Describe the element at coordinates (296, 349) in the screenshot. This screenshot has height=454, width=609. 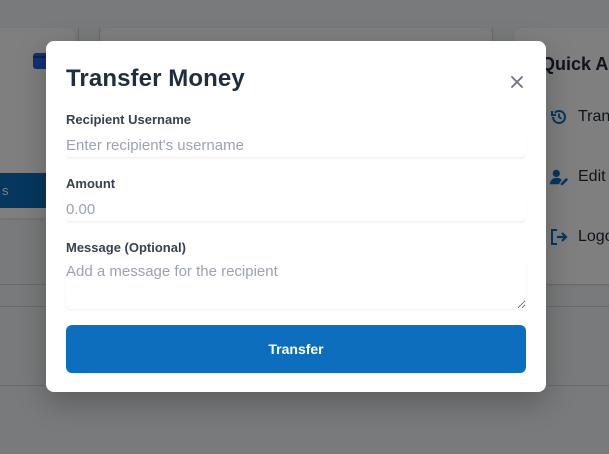
I see `transfer-button: Transfer` at that location.